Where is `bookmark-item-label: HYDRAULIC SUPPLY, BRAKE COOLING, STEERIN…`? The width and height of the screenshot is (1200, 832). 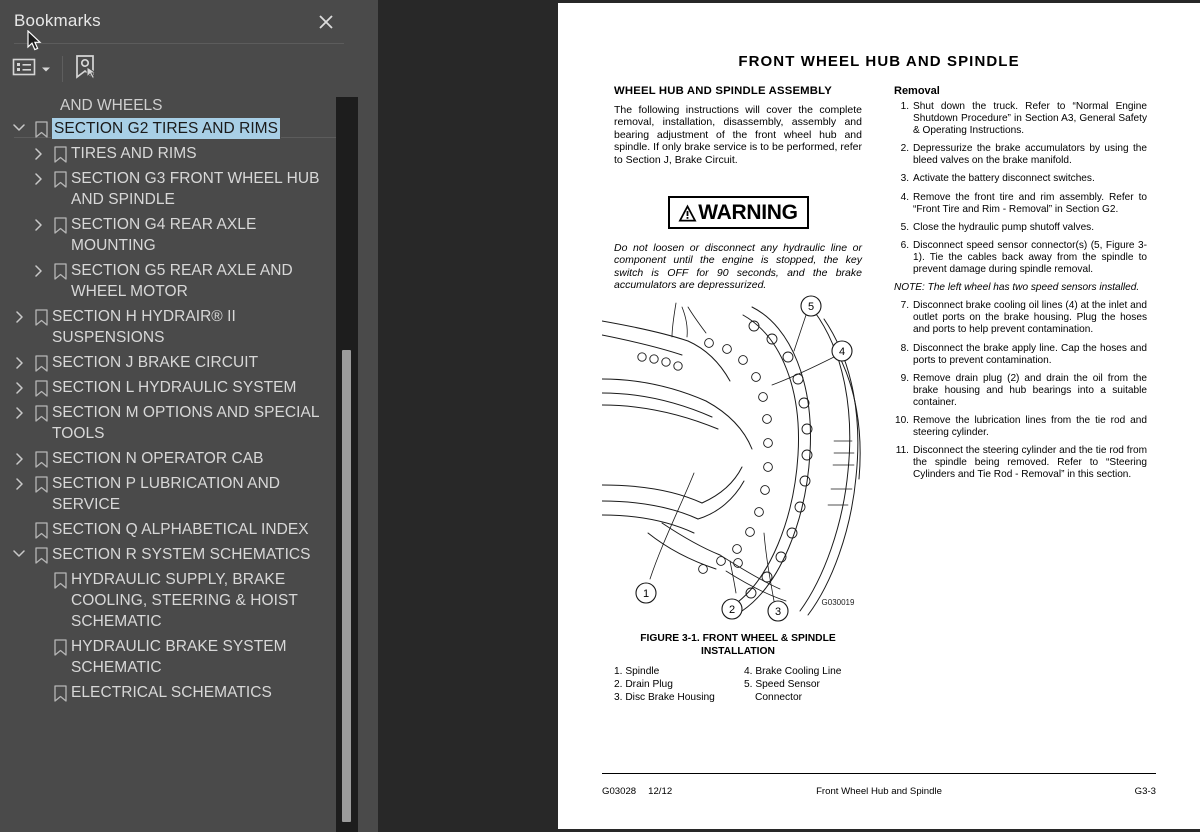
bookmark-item-label: HYDRAULIC SUPPLY, BRAKE COOLING, STEERIN… is located at coordinates (184, 600).